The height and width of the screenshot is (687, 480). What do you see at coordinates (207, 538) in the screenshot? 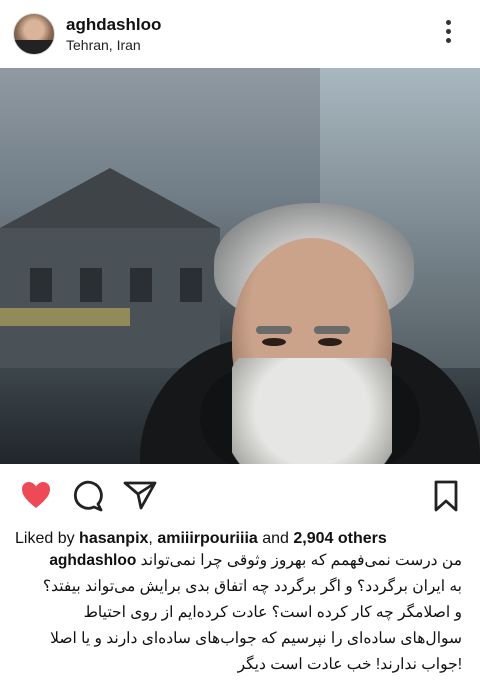
I see `liker-username: amiiirpouriiia` at bounding box center [207, 538].